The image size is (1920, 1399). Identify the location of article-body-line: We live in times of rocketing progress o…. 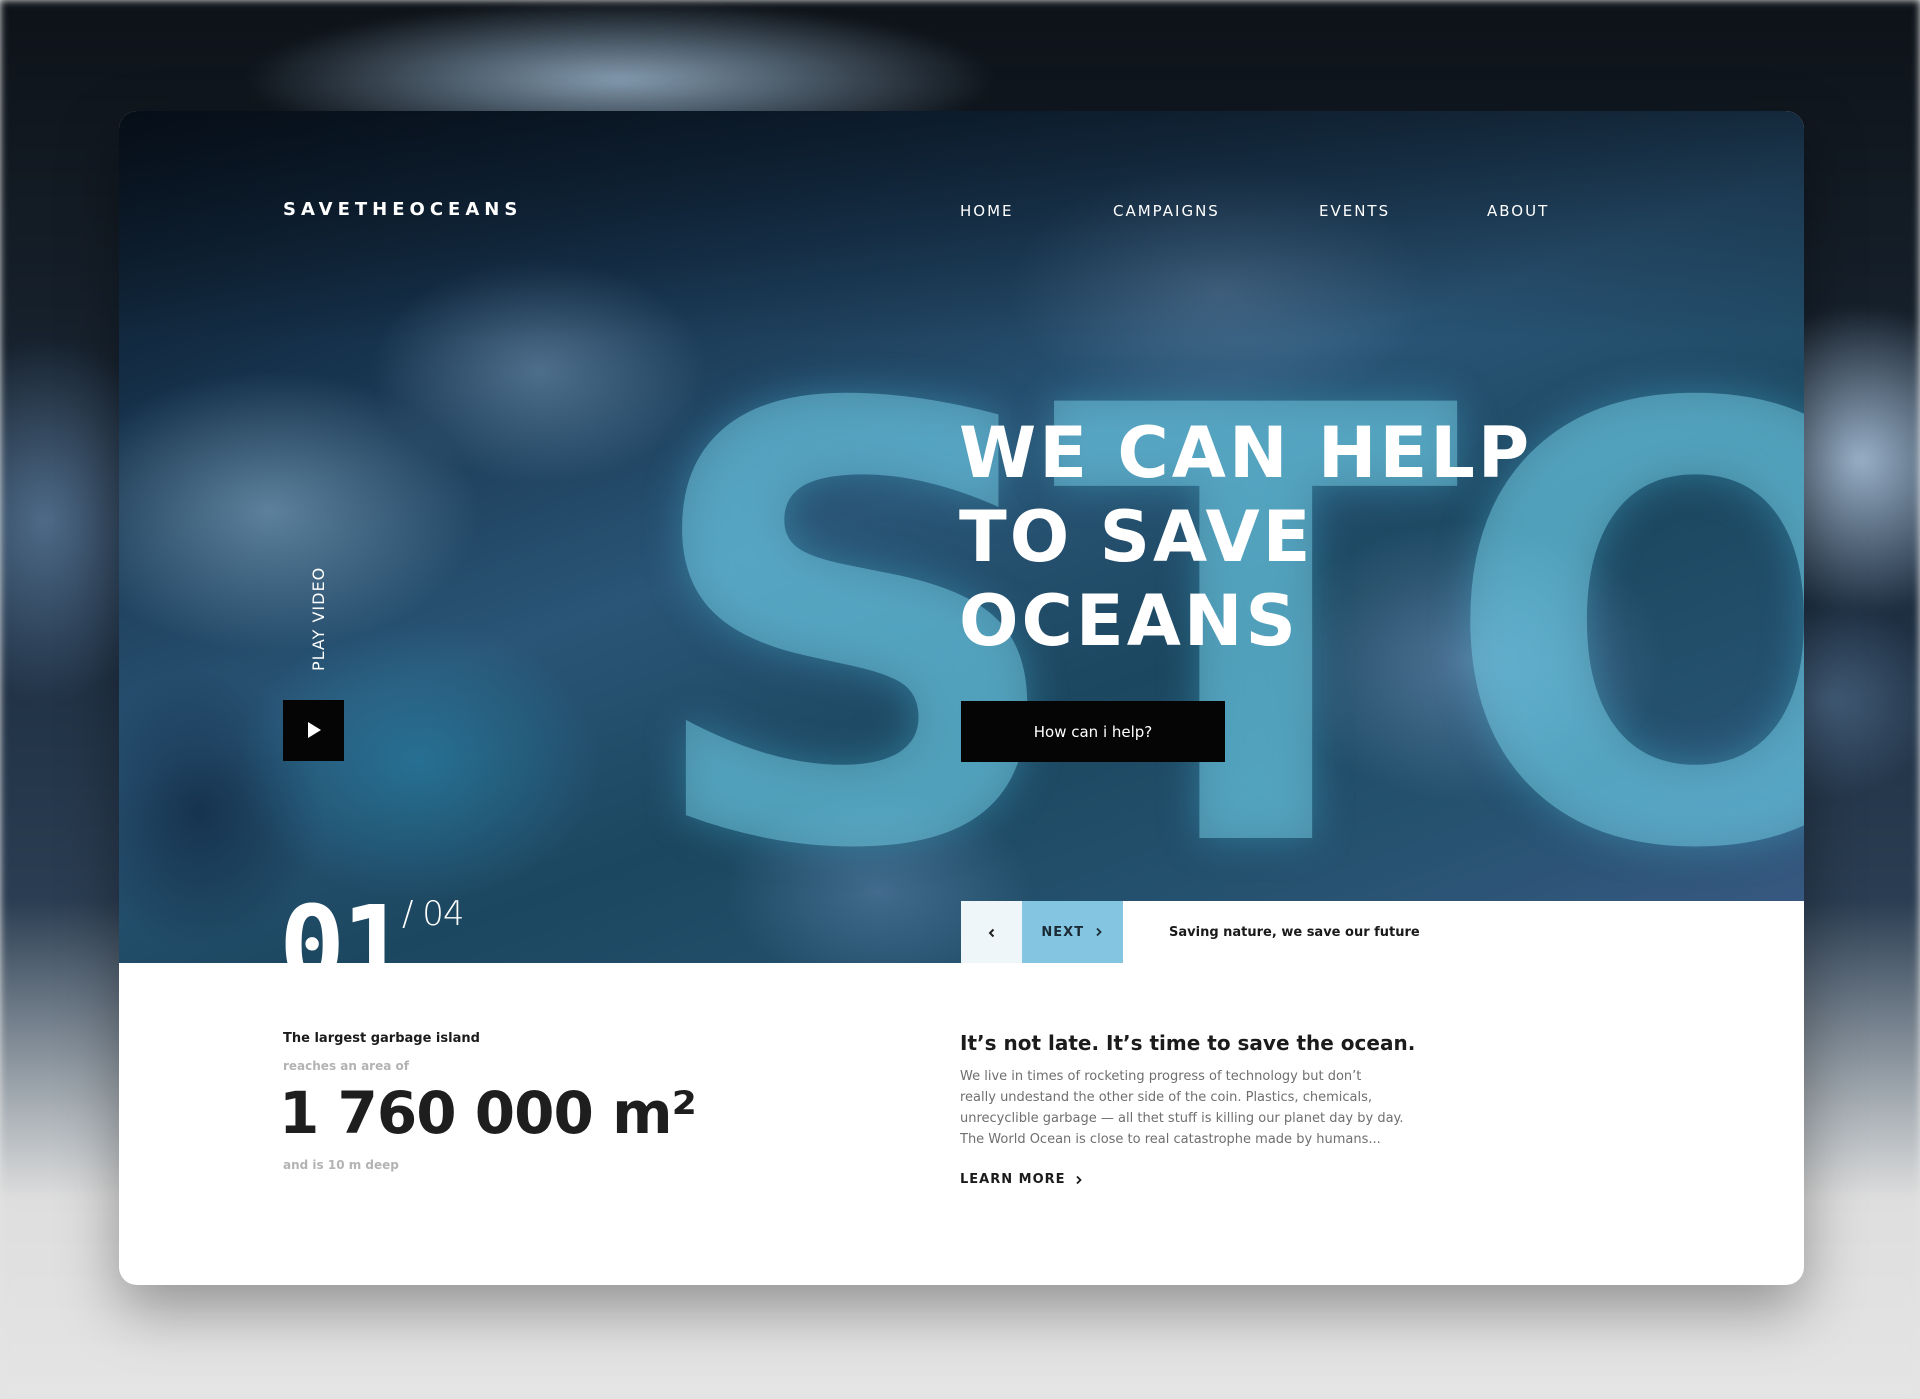
(1161, 1076).